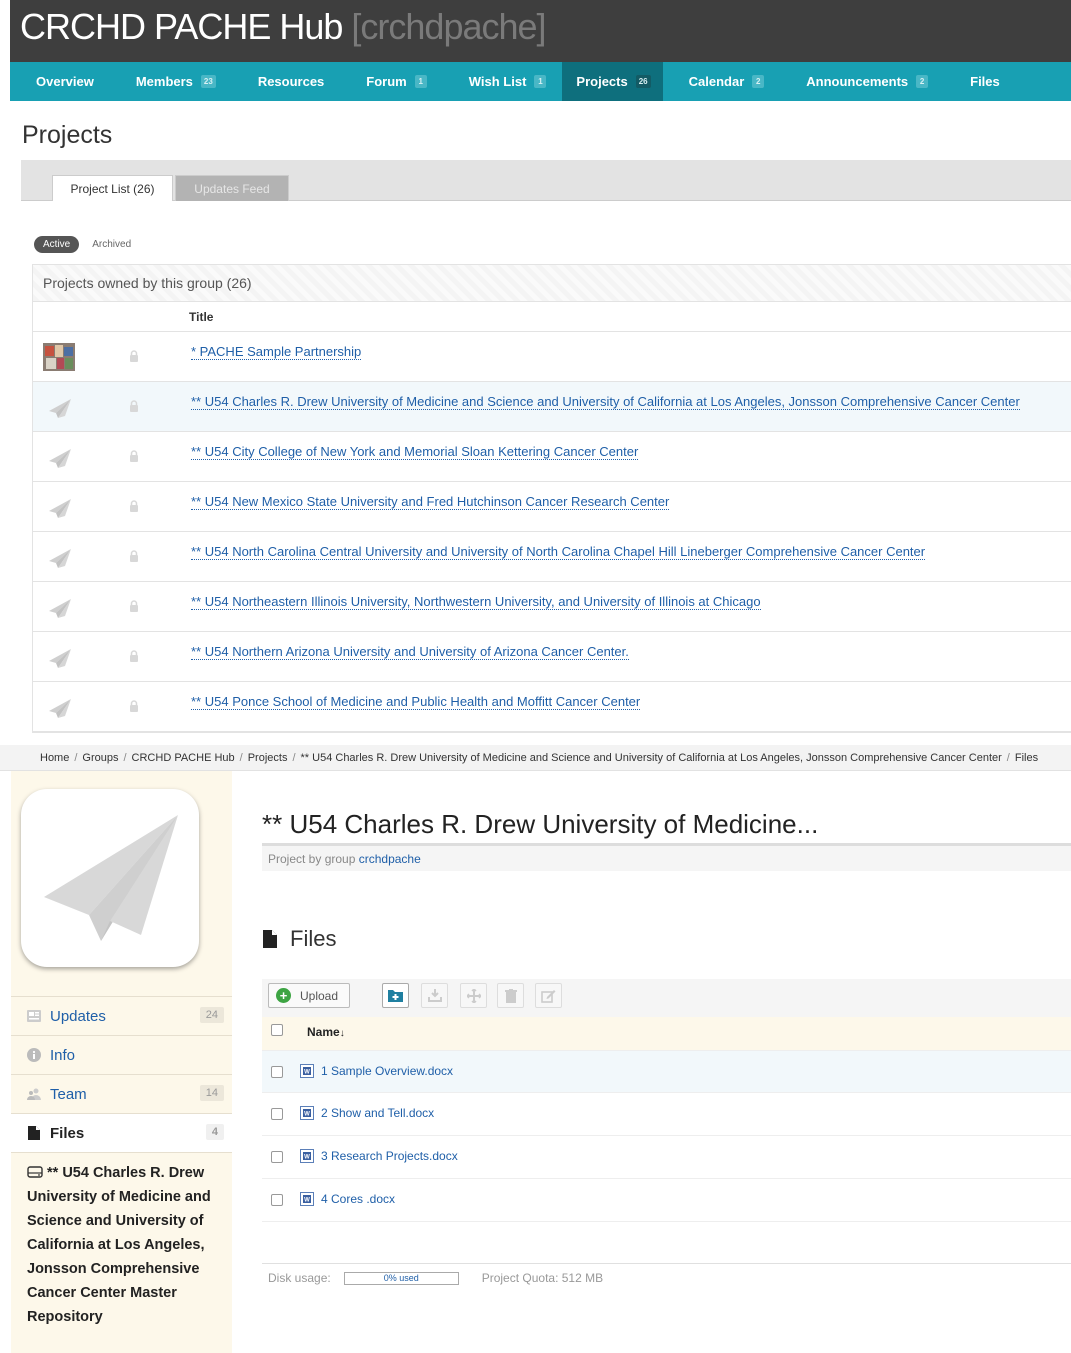 Image resolution: width=1071 pixels, height=1353 pixels. What do you see at coordinates (59, 357) in the screenshot?
I see `project-photo-thumbnail` at bounding box center [59, 357].